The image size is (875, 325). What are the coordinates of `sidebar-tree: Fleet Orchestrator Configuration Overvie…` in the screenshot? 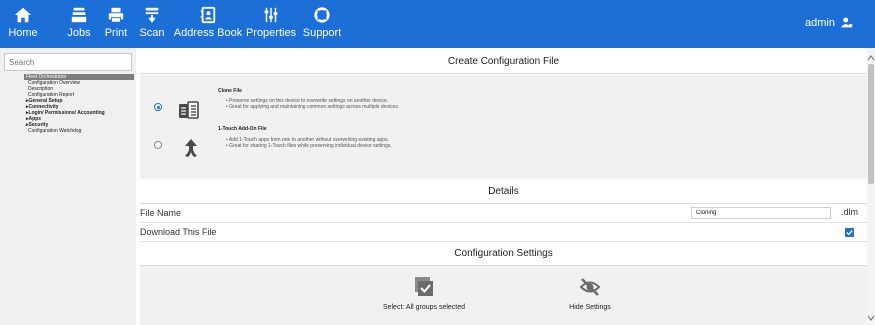 It's located at (79, 104).